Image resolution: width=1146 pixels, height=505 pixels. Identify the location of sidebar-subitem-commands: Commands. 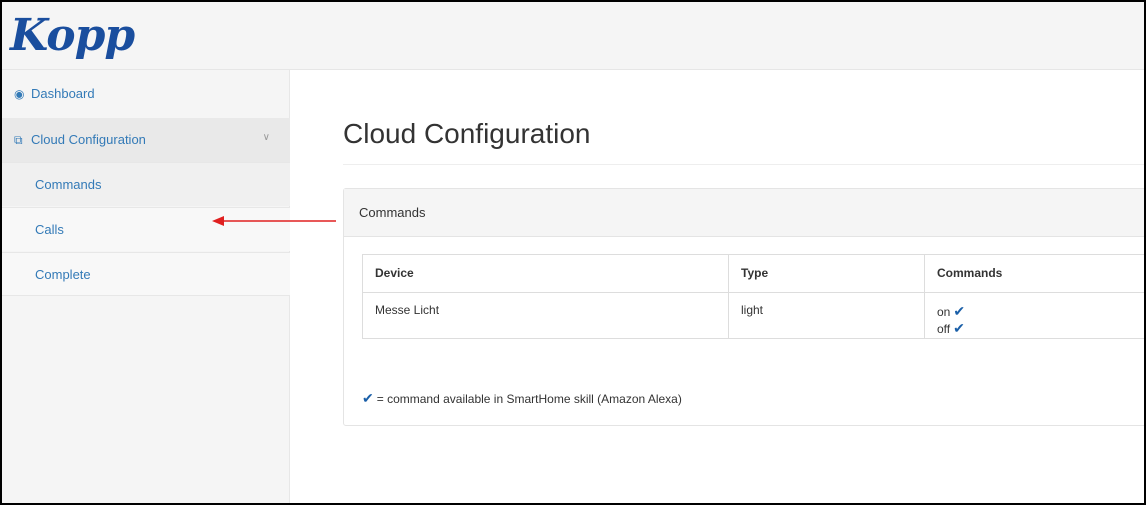
(146, 184).